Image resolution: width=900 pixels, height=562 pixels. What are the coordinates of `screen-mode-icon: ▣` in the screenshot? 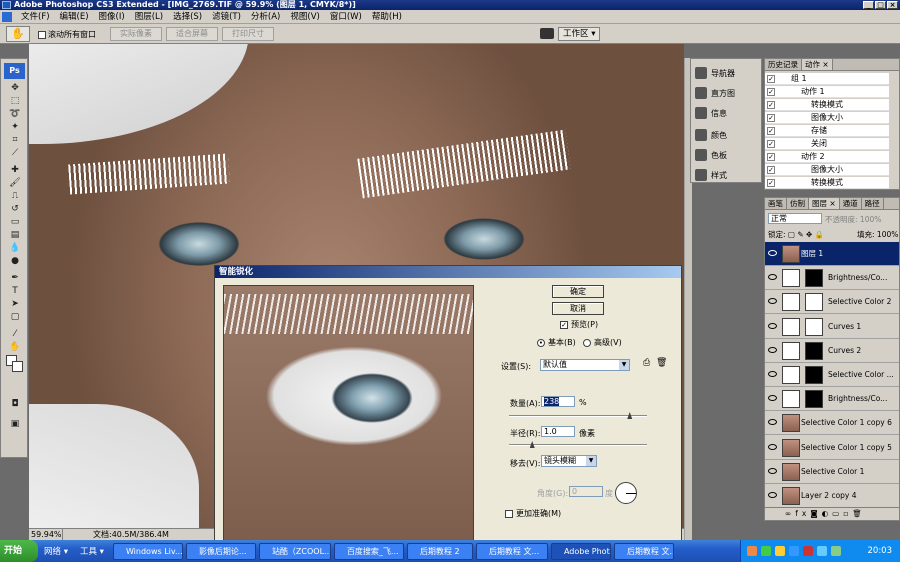 It's located at (15, 424).